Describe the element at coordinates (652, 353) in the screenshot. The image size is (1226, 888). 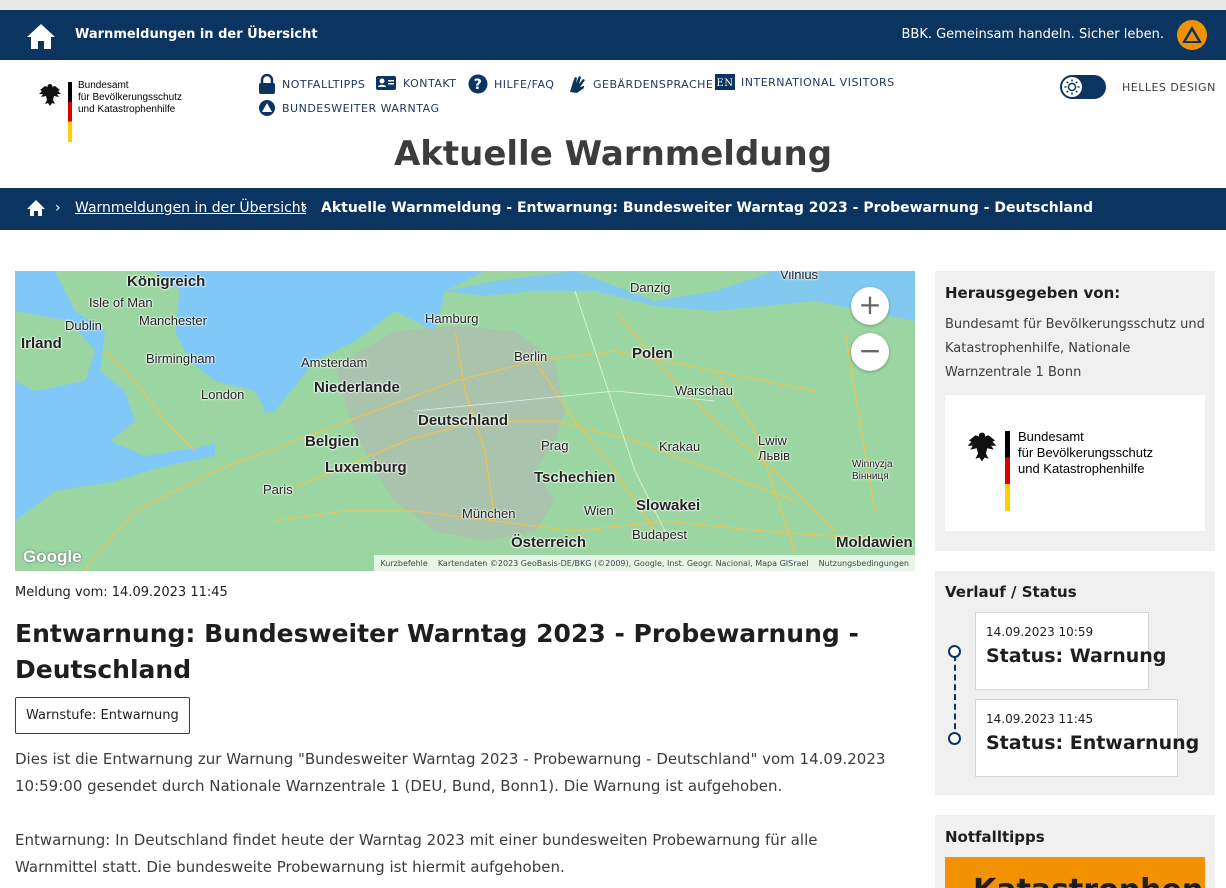
I see `map-label-polen: Polen` at that location.